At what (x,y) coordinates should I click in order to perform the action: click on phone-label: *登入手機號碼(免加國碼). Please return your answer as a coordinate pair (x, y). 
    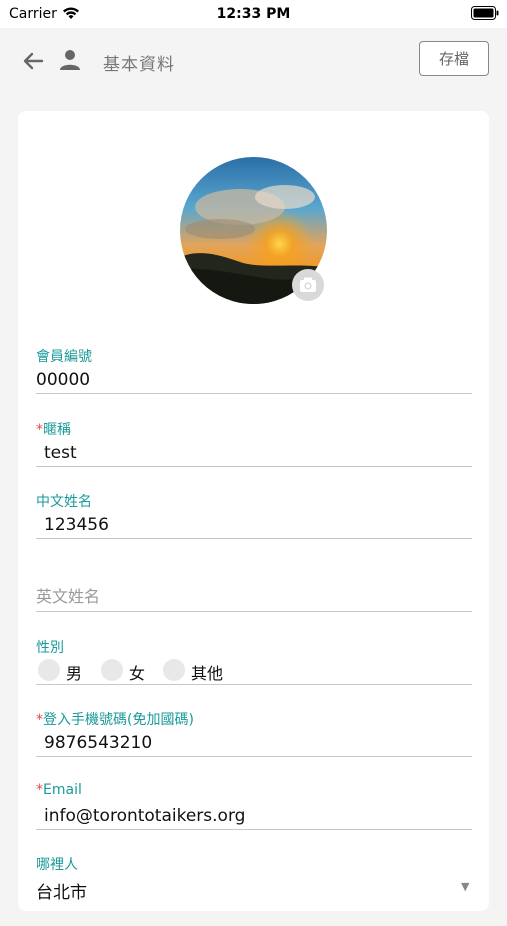
    Looking at the image, I should click on (115, 720).